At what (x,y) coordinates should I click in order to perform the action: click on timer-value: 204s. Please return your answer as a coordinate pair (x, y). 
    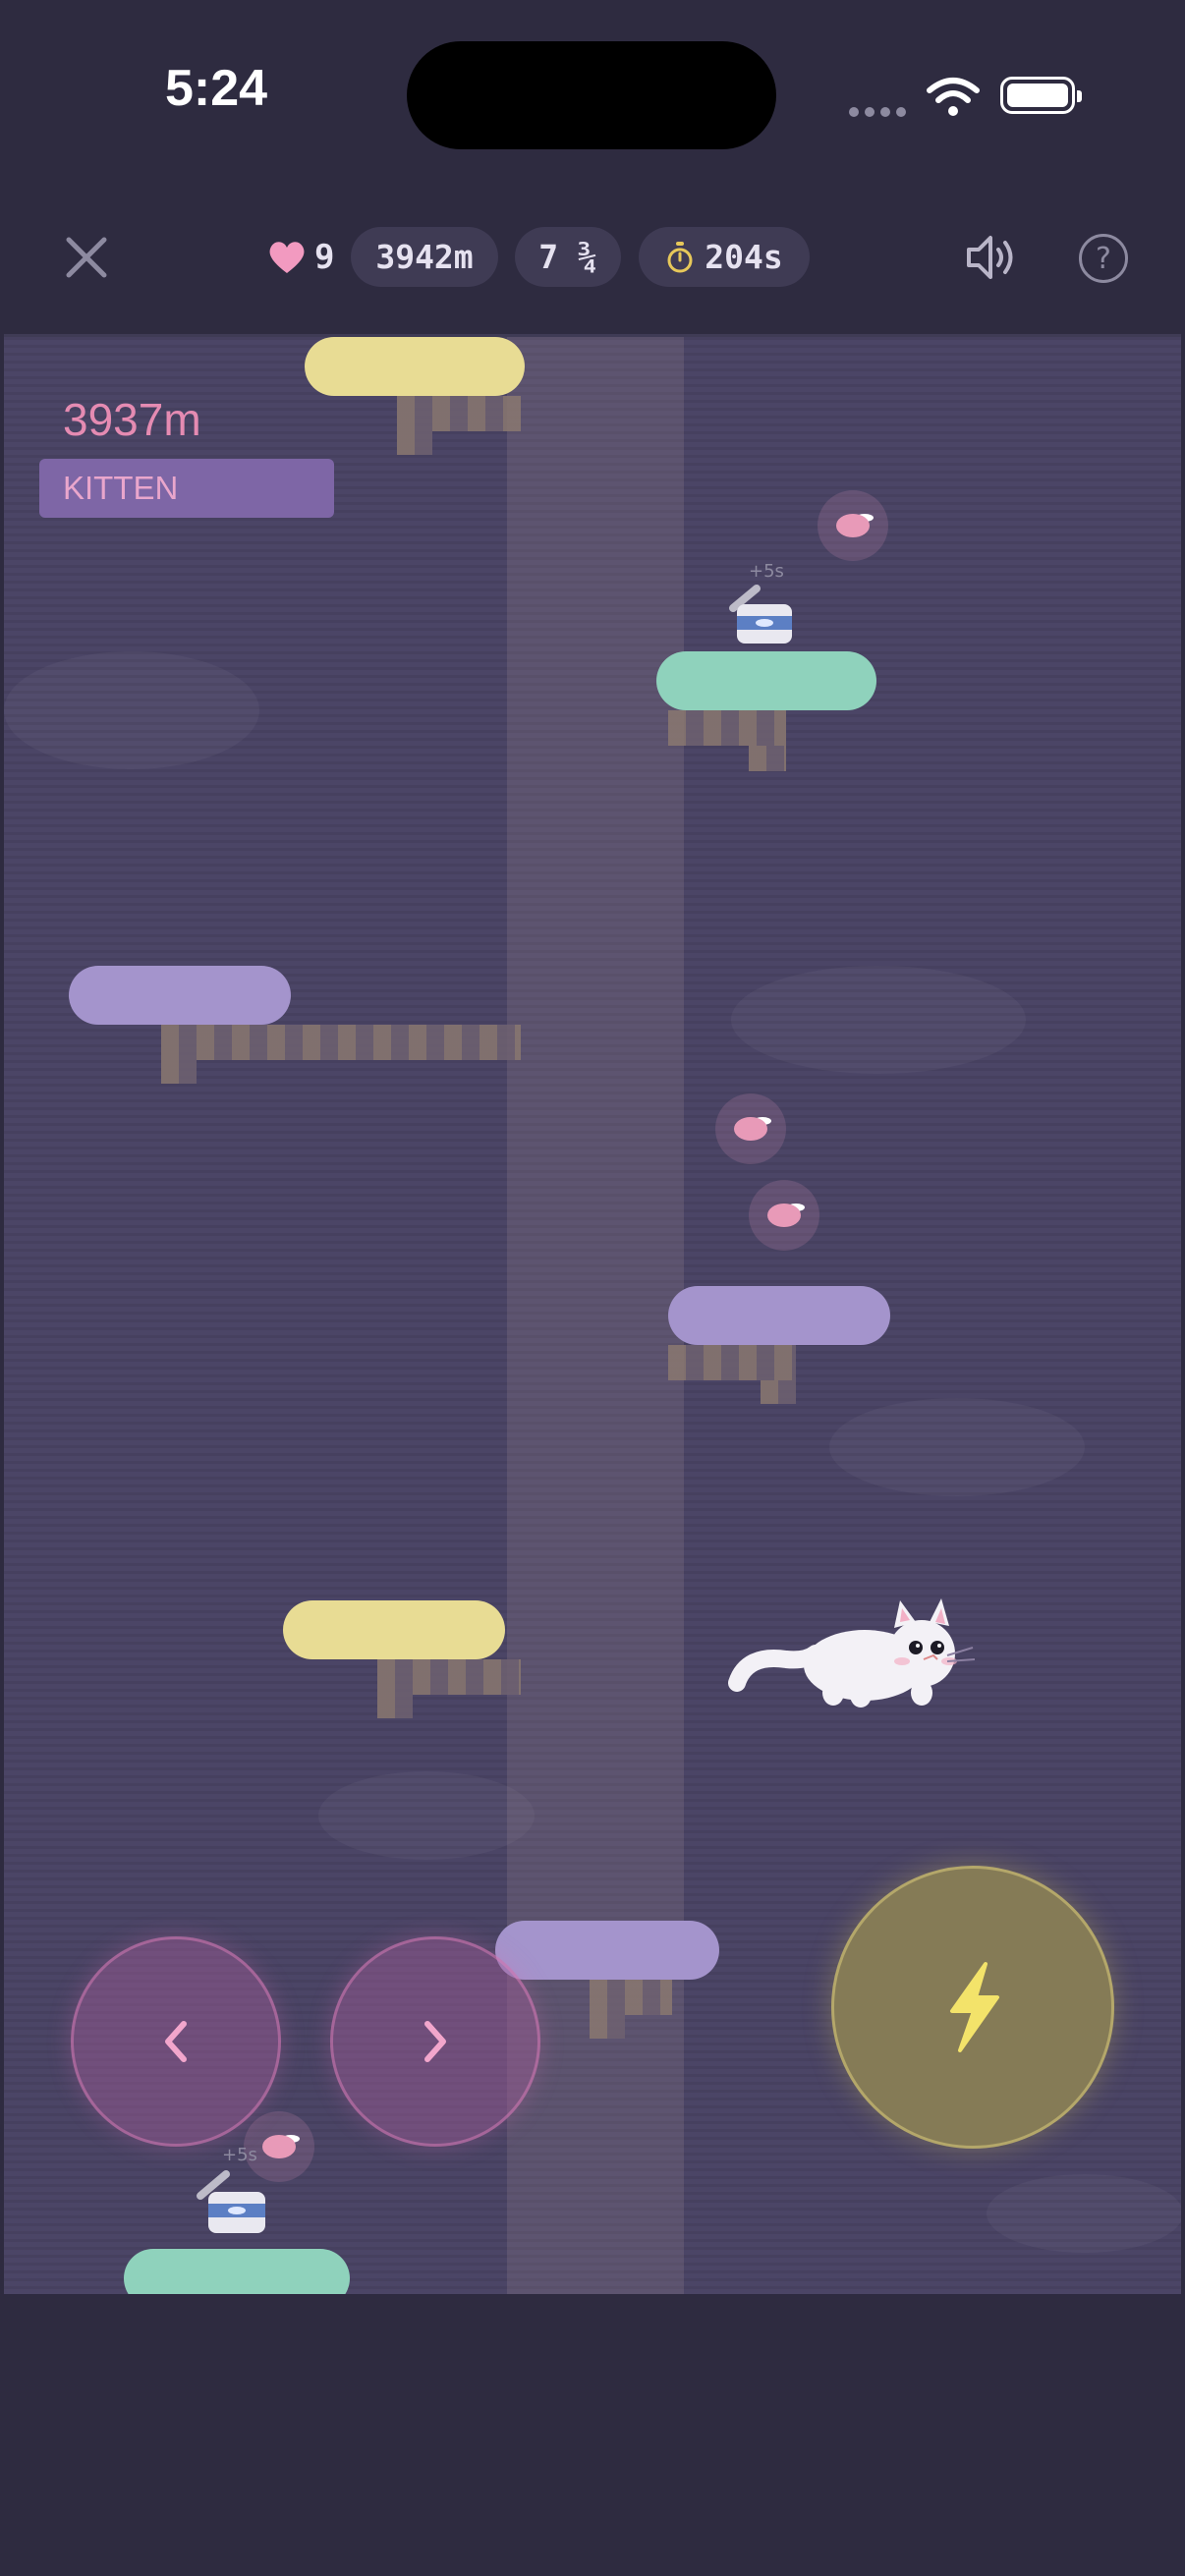
    Looking at the image, I should click on (744, 257).